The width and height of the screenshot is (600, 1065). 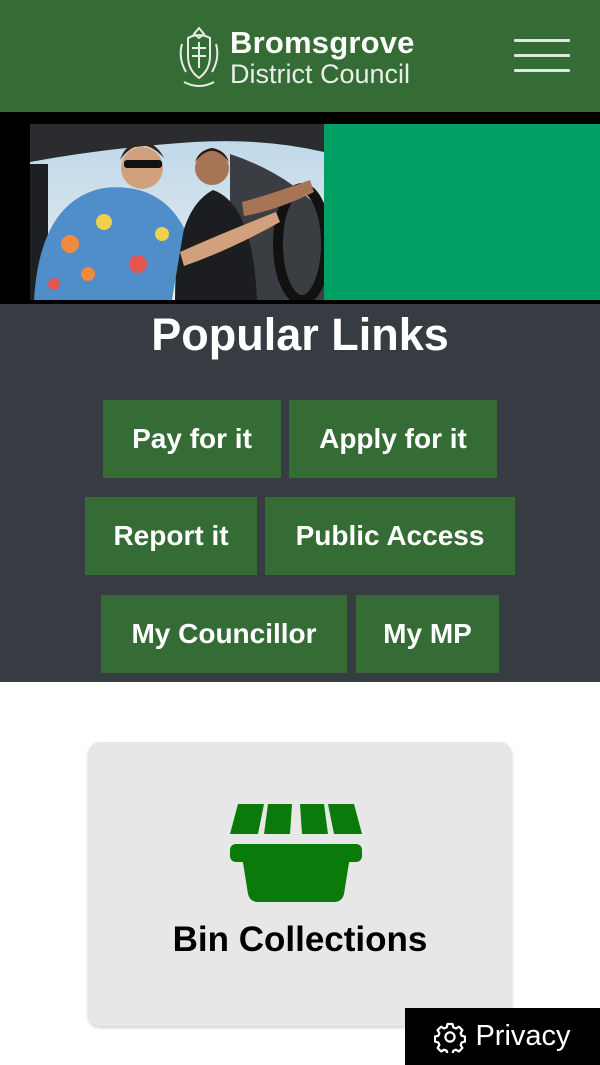 I want to click on hero-photo, so click(x=177, y=212).